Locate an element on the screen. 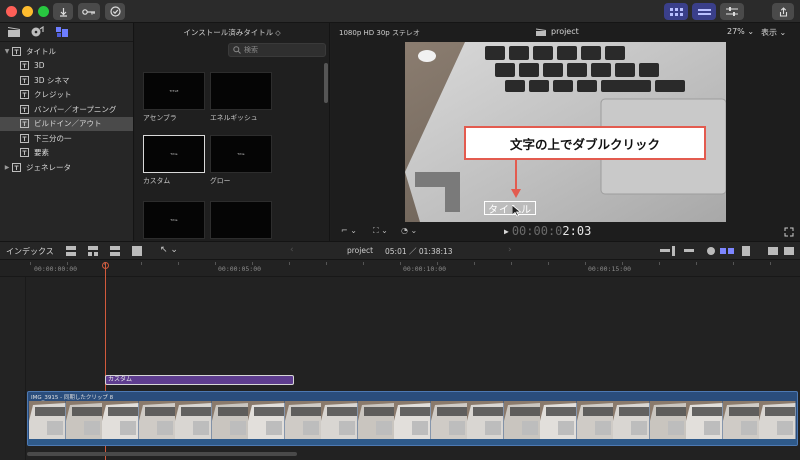 The height and width of the screenshot is (460, 800). search-placeholder: 検索 is located at coordinates (251, 50).